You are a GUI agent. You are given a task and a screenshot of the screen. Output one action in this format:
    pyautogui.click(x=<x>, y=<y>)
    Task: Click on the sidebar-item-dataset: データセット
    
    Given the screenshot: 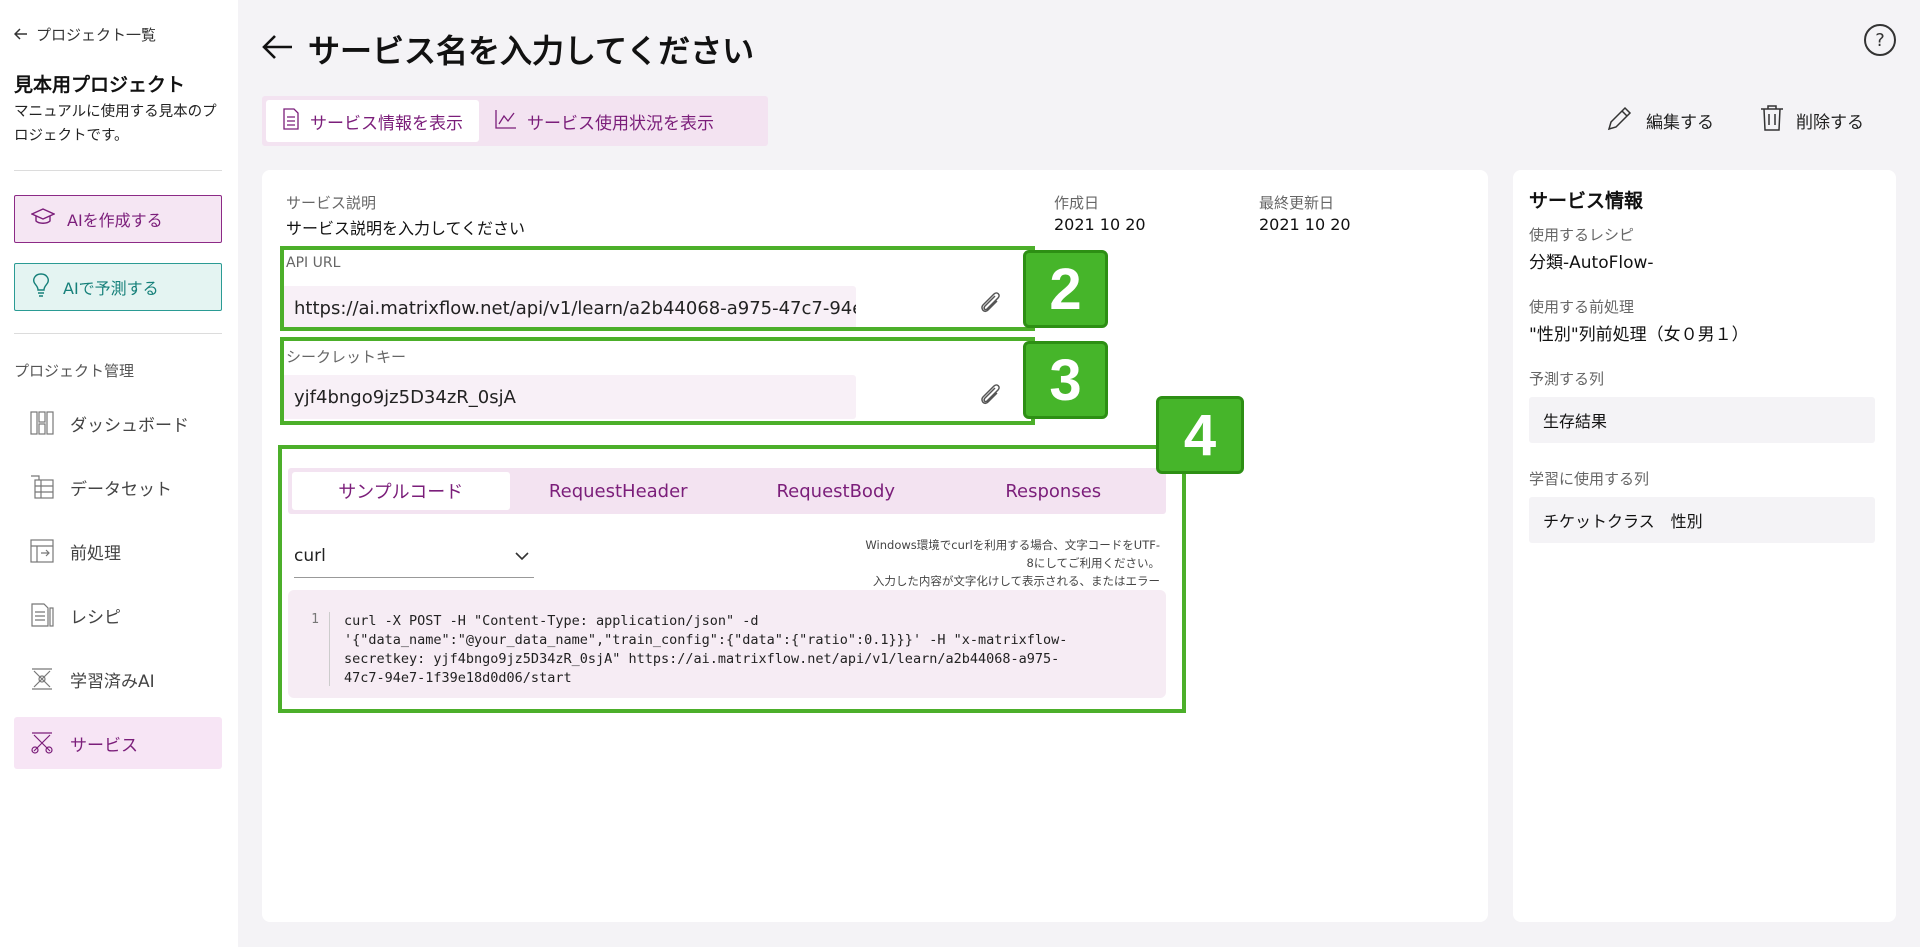 What is the action you would take?
    pyautogui.click(x=118, y=487)
    